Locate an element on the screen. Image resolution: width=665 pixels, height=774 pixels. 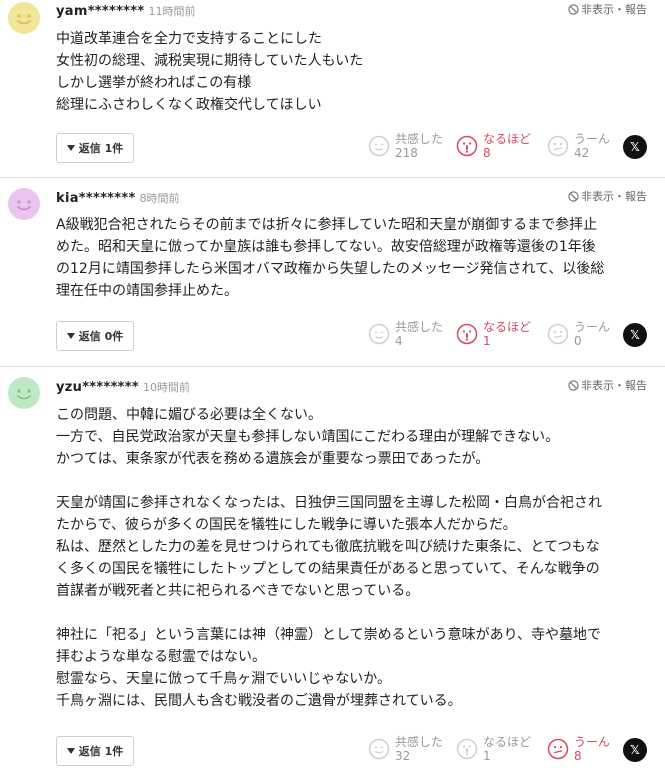
reaction-uun-button: うーん 42 is located at coordinates (587, 147).